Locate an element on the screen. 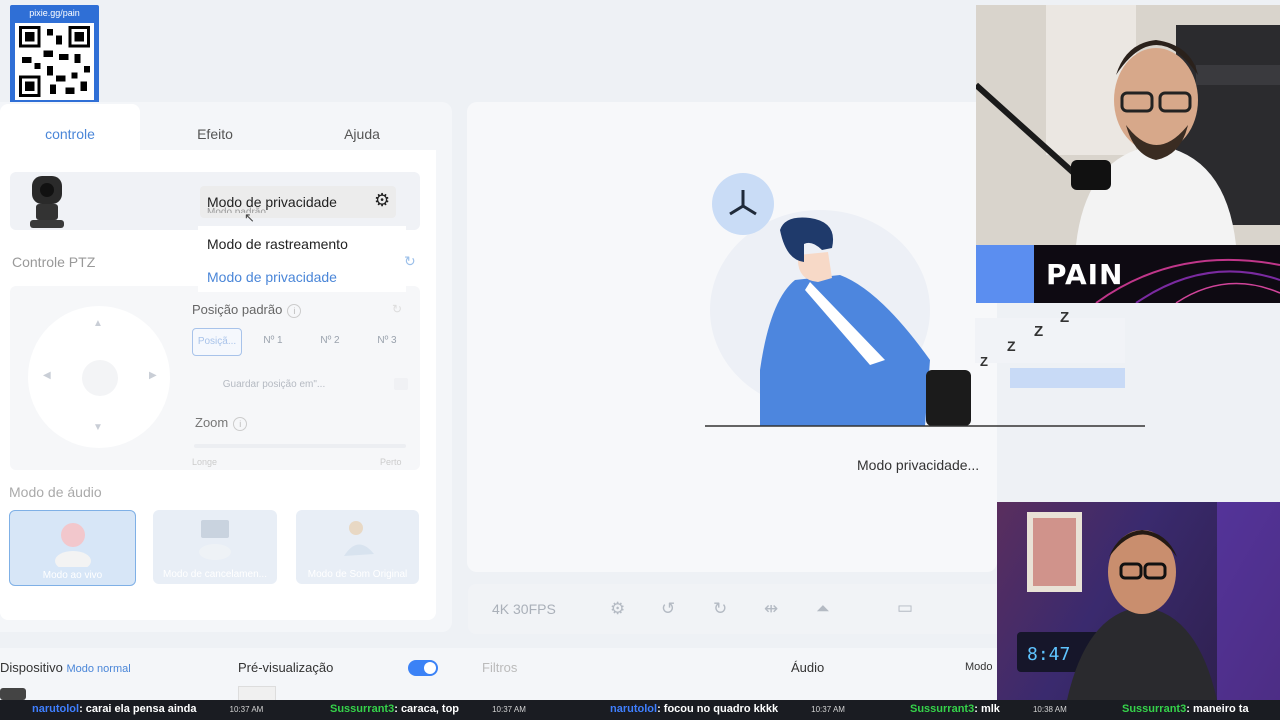  save-icon is located at coordinates (401, 384).